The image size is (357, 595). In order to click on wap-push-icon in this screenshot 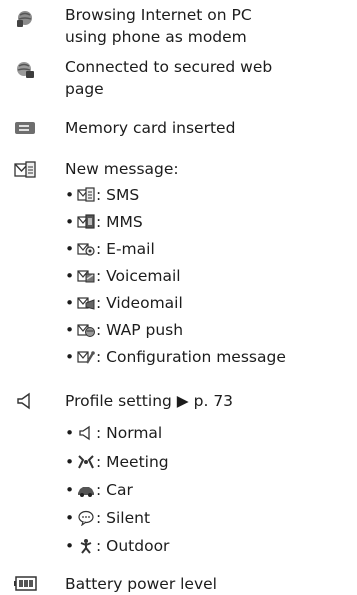, I will do `click(86, 330)`.